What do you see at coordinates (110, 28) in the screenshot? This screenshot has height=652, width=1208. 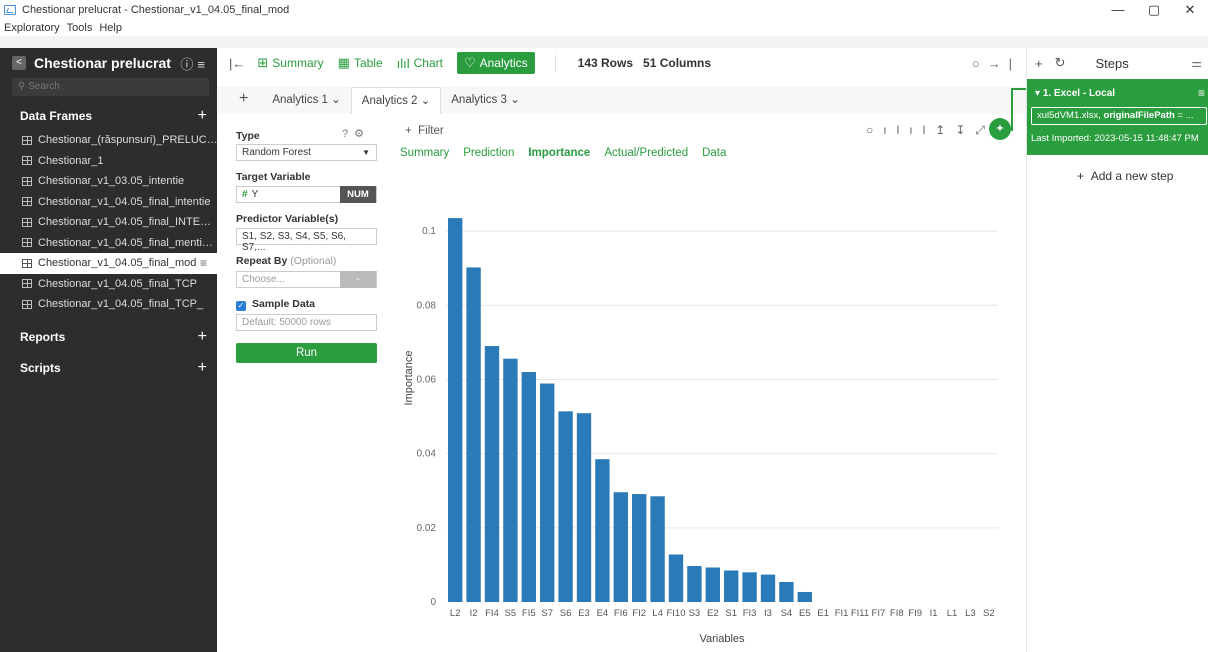 I see `menu-help: Help` at bounding box center [110, 28].